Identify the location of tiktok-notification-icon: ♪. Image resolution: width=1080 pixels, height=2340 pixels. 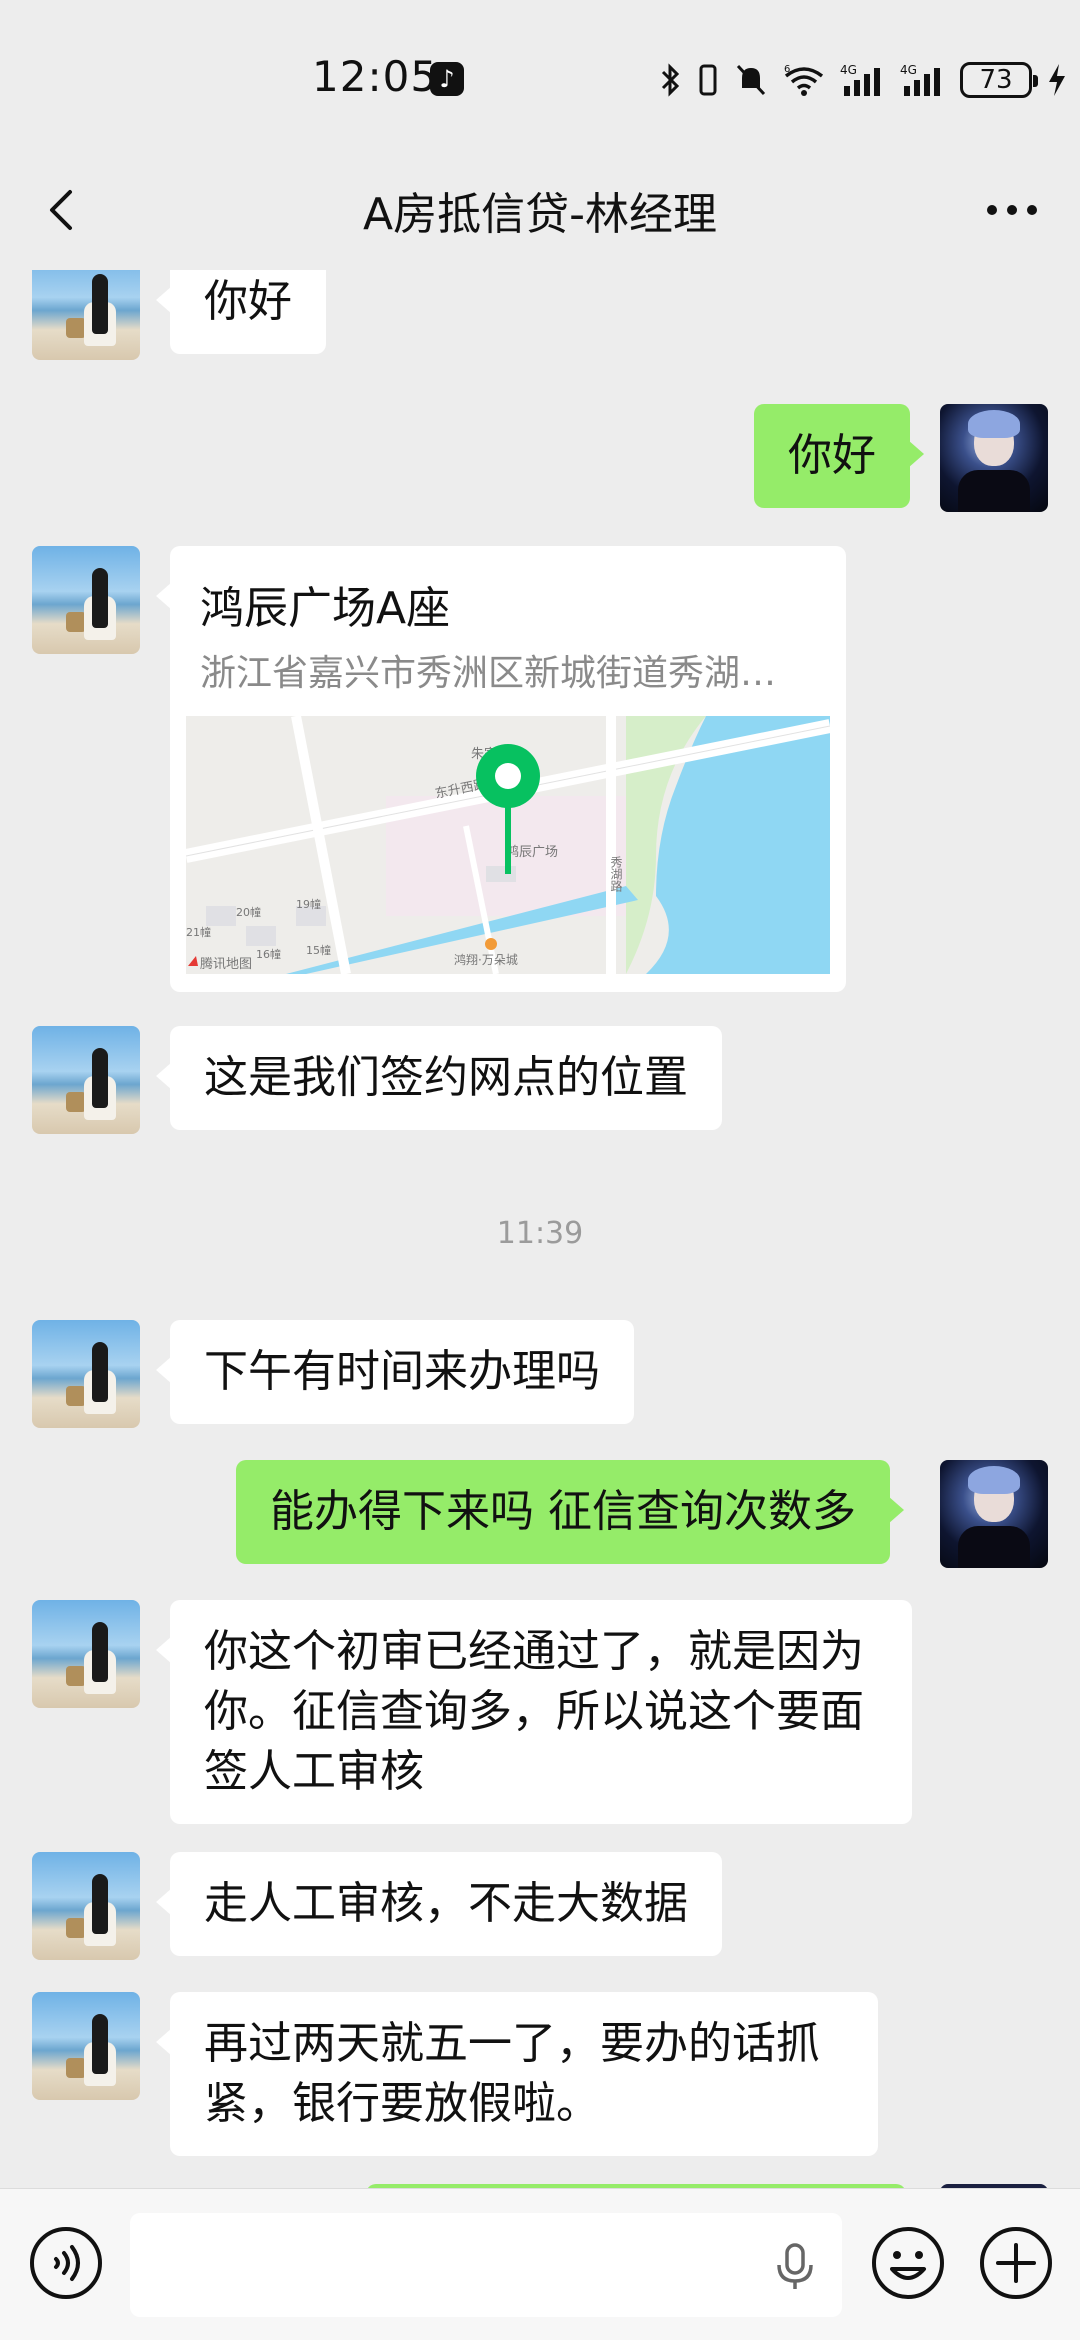
(447, 79).